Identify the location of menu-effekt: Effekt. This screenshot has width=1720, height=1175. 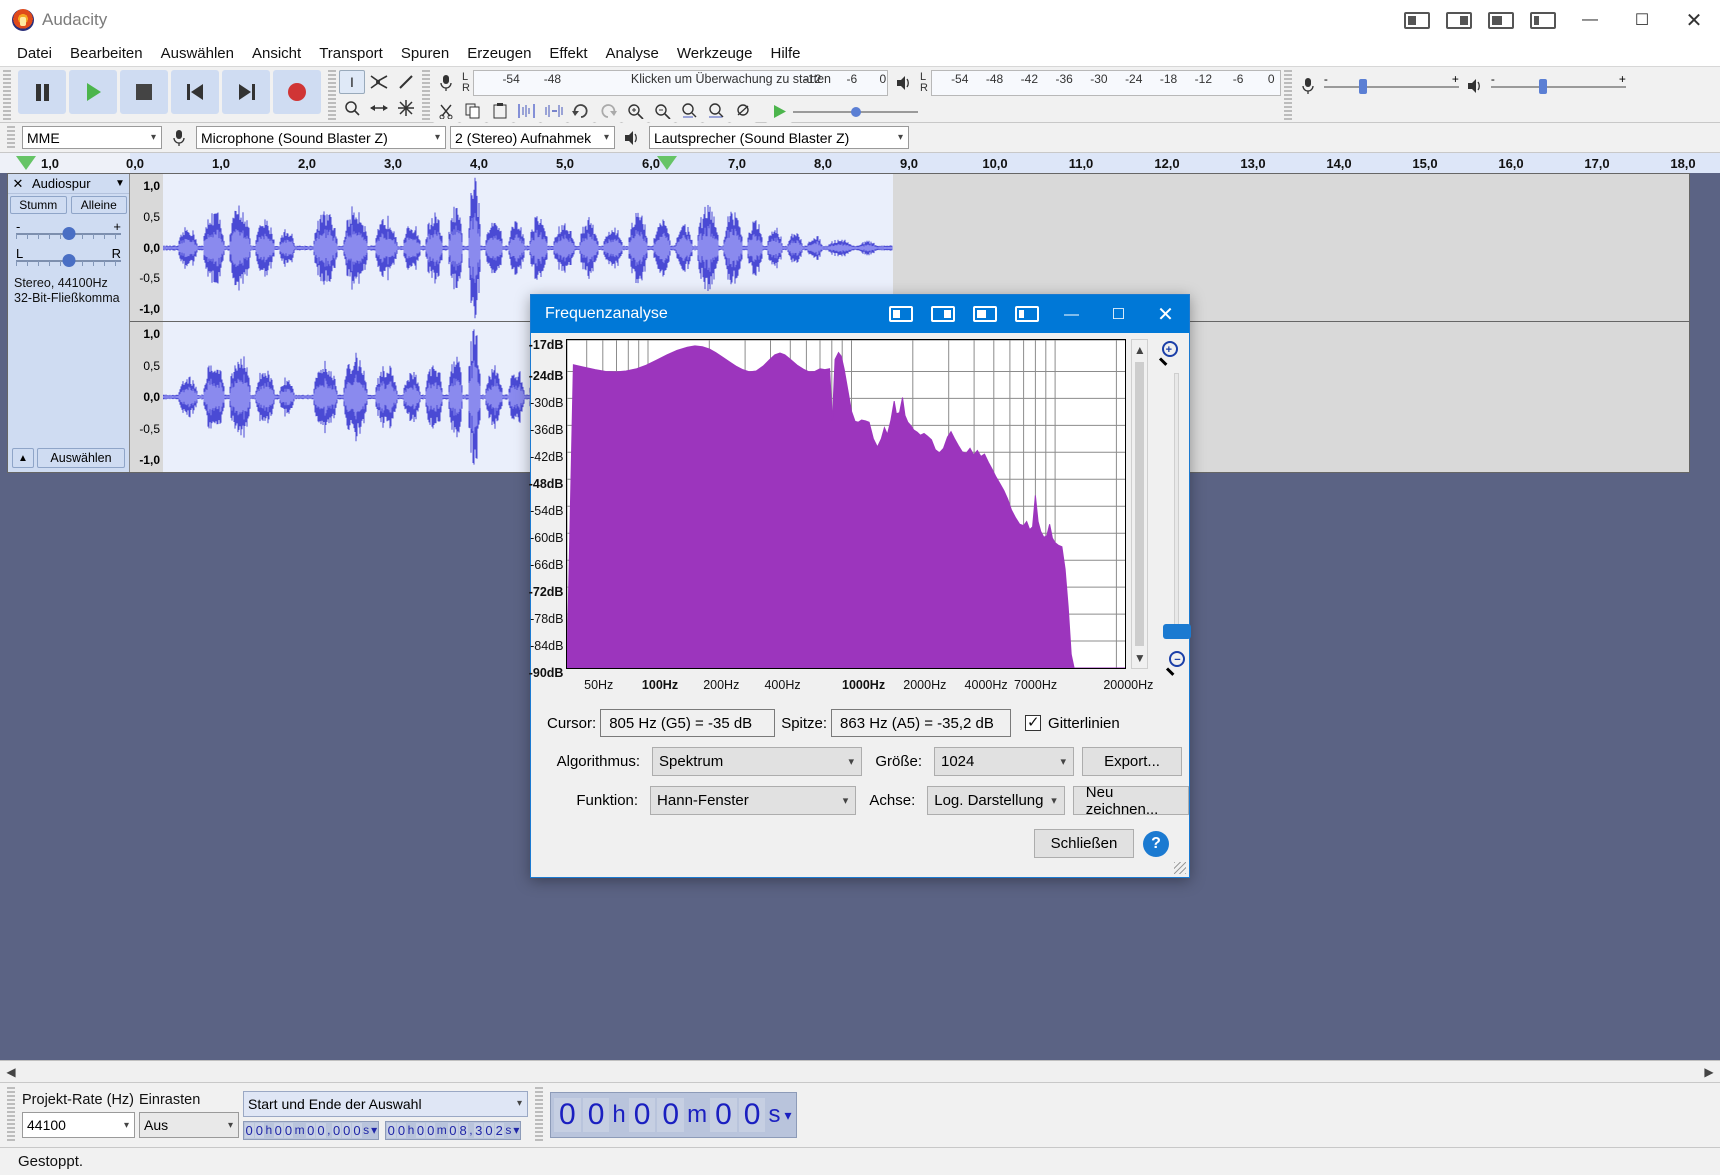
(568, 53).